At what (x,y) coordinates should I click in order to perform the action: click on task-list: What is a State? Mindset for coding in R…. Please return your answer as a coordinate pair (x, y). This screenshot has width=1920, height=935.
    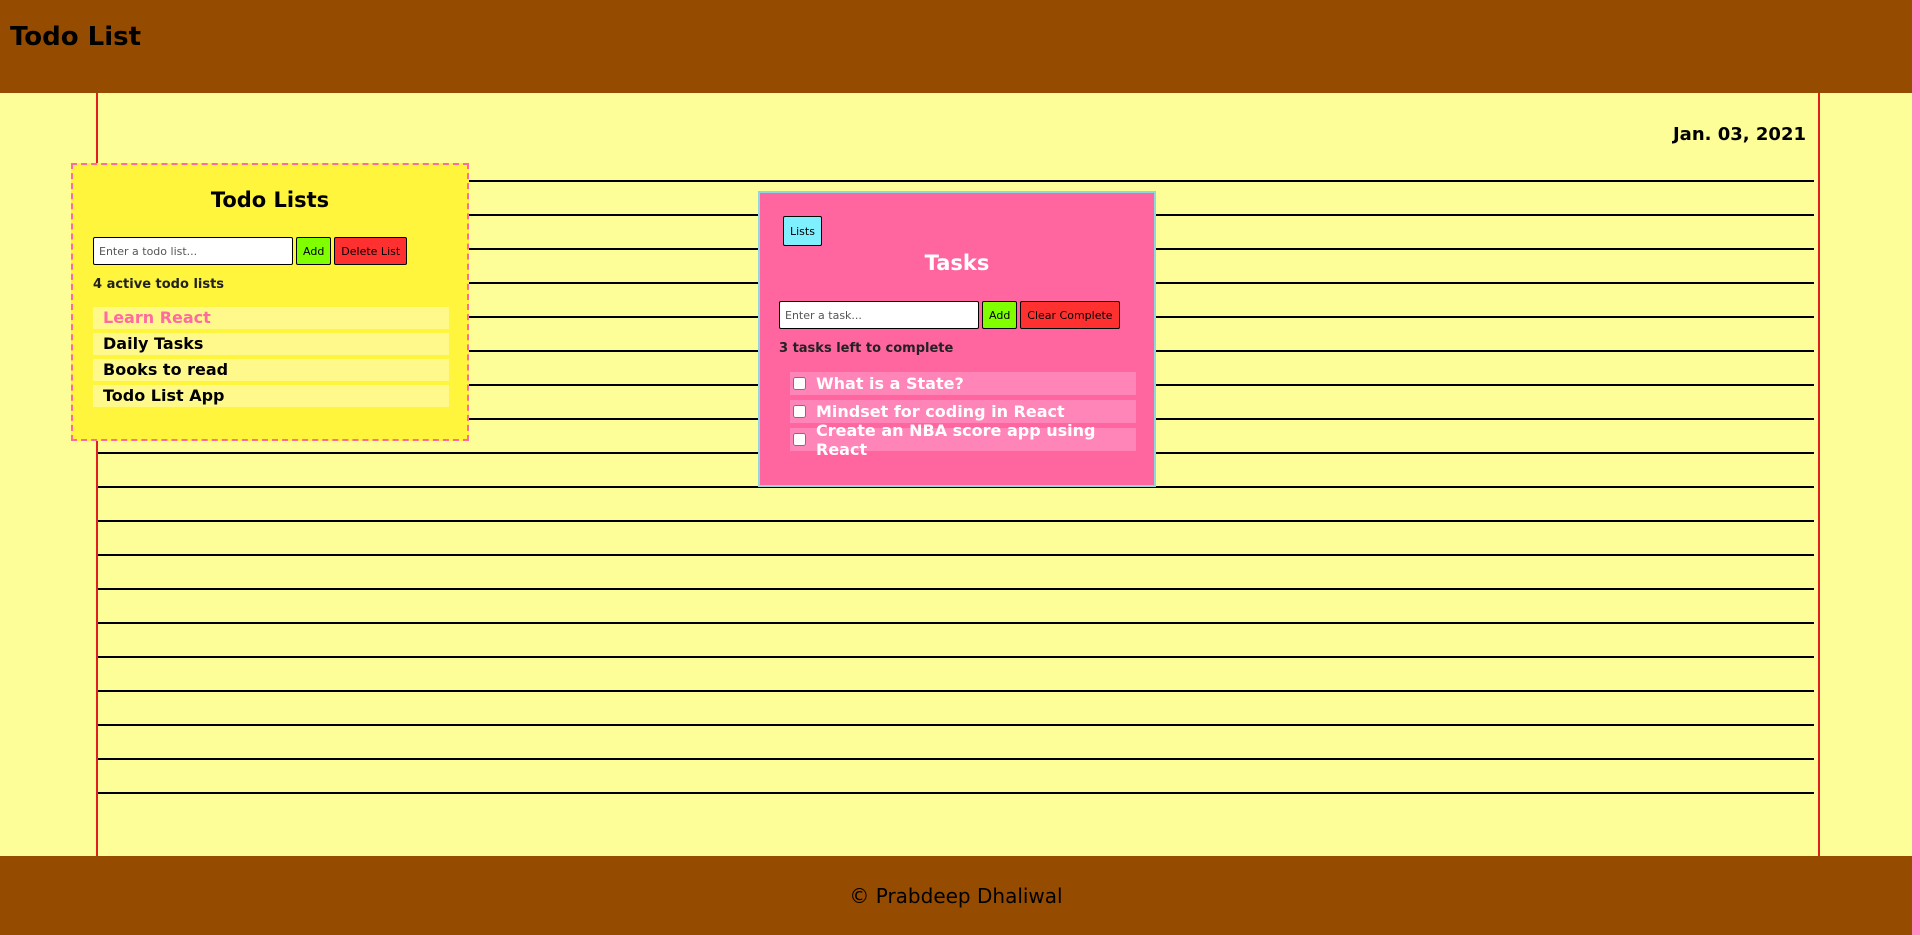
    Looking at the image, I should click on (963, 415).